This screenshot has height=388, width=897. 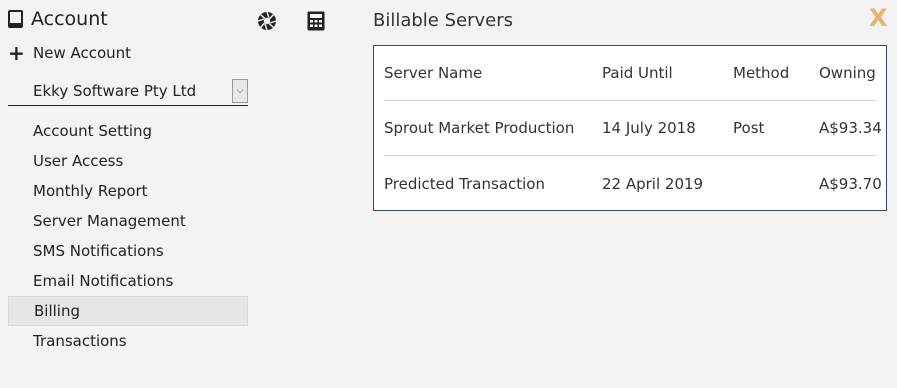 What do you see at coordinates (128, 281) in the screenshot?
I see `sidebar-item-email-notifications: Email Notifications` at bounding box center [128, 281].